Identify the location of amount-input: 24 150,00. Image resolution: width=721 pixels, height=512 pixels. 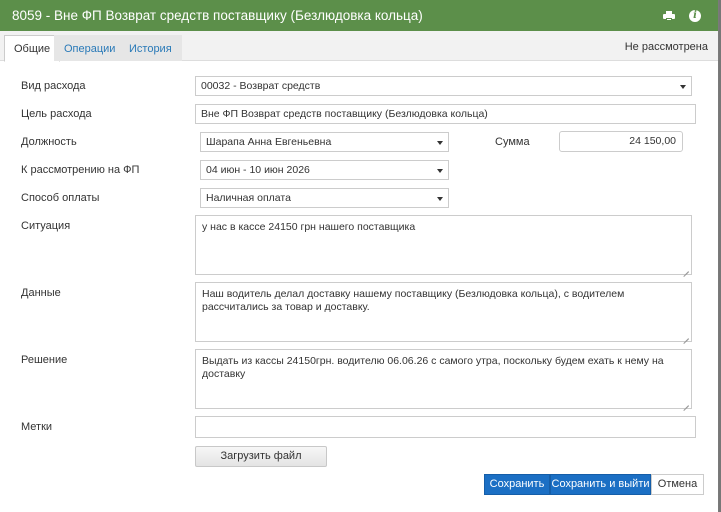
(621, 141).